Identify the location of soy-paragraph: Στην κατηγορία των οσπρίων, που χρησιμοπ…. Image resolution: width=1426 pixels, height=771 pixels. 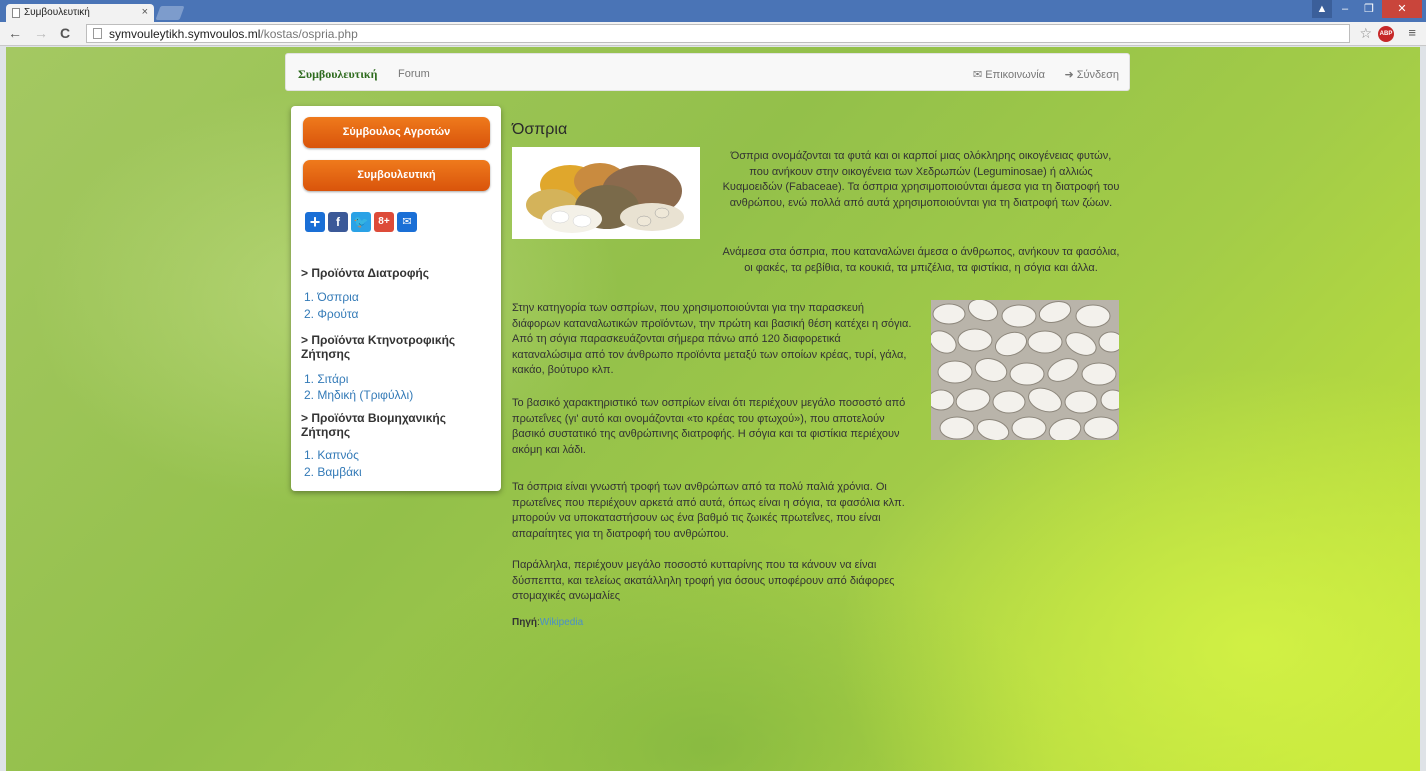
(712, 339).